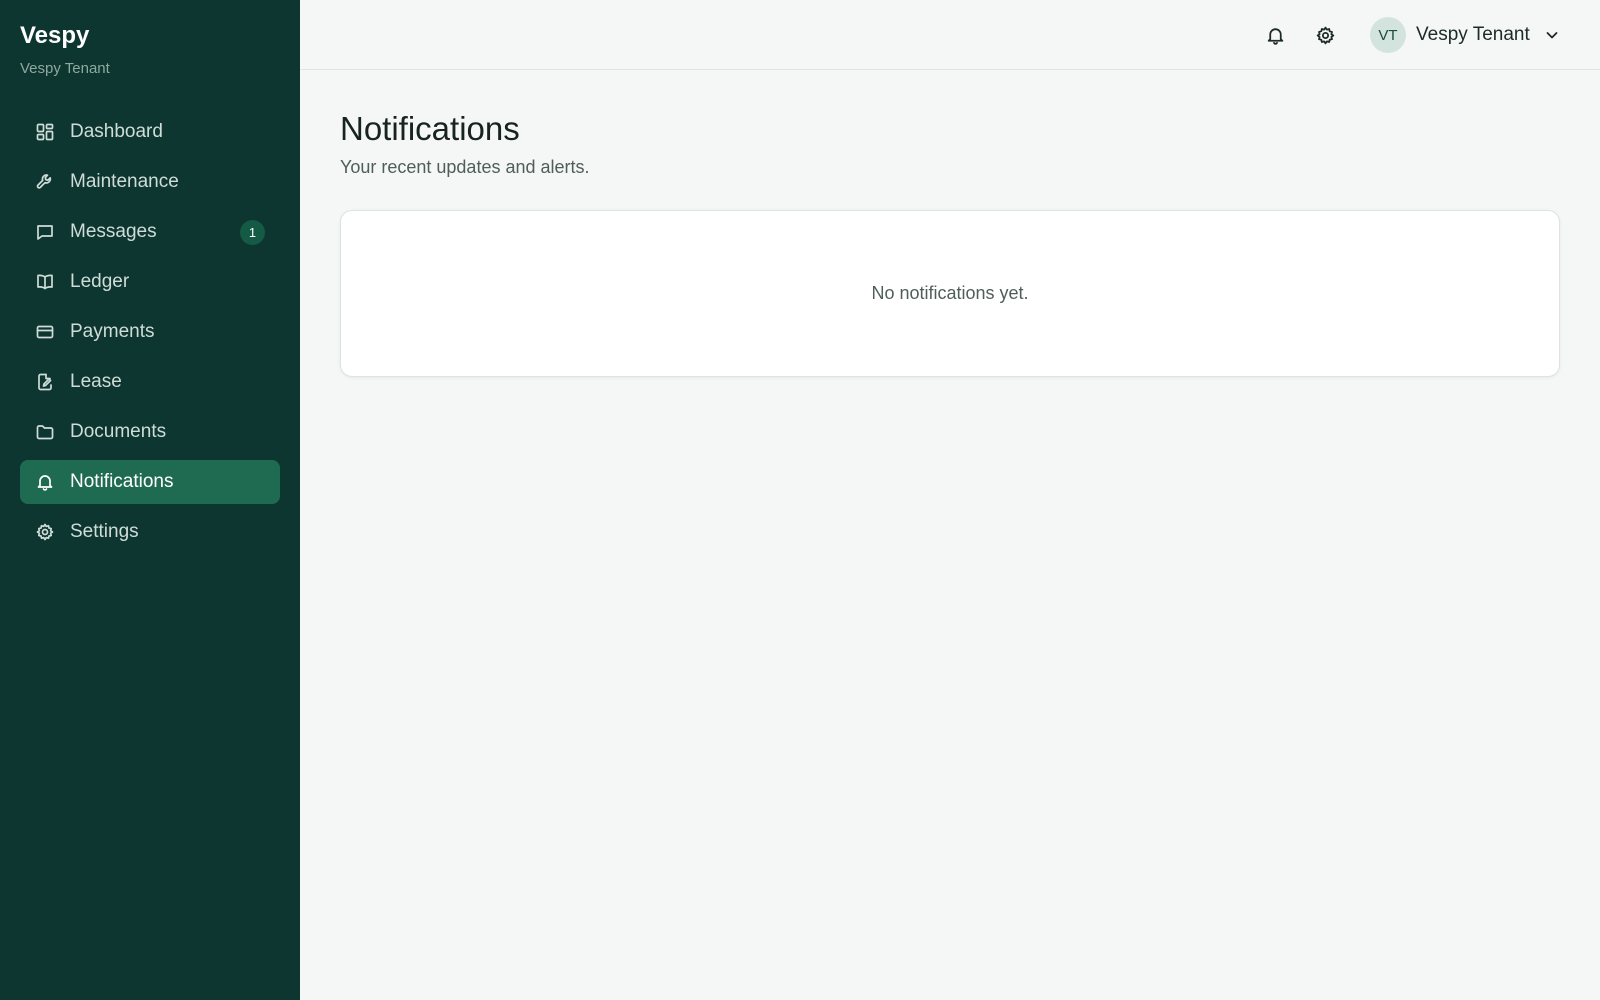 The width and height of the screenshot is (1600, 1000). What do you see at coordinates (45, 282) in the screenshot?
I see `book-icon` at bounding box center [45, 282].